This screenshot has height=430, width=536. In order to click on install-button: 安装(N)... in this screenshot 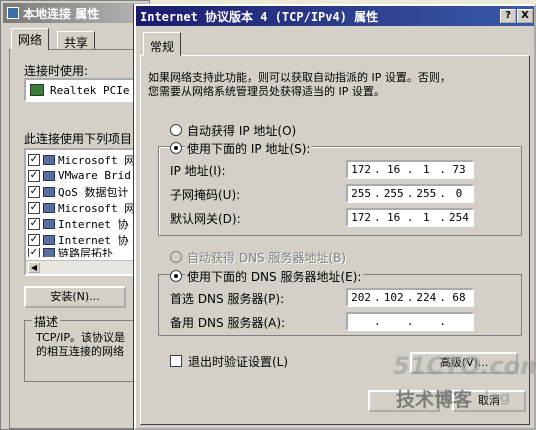, I will do `click(75, 297)`.